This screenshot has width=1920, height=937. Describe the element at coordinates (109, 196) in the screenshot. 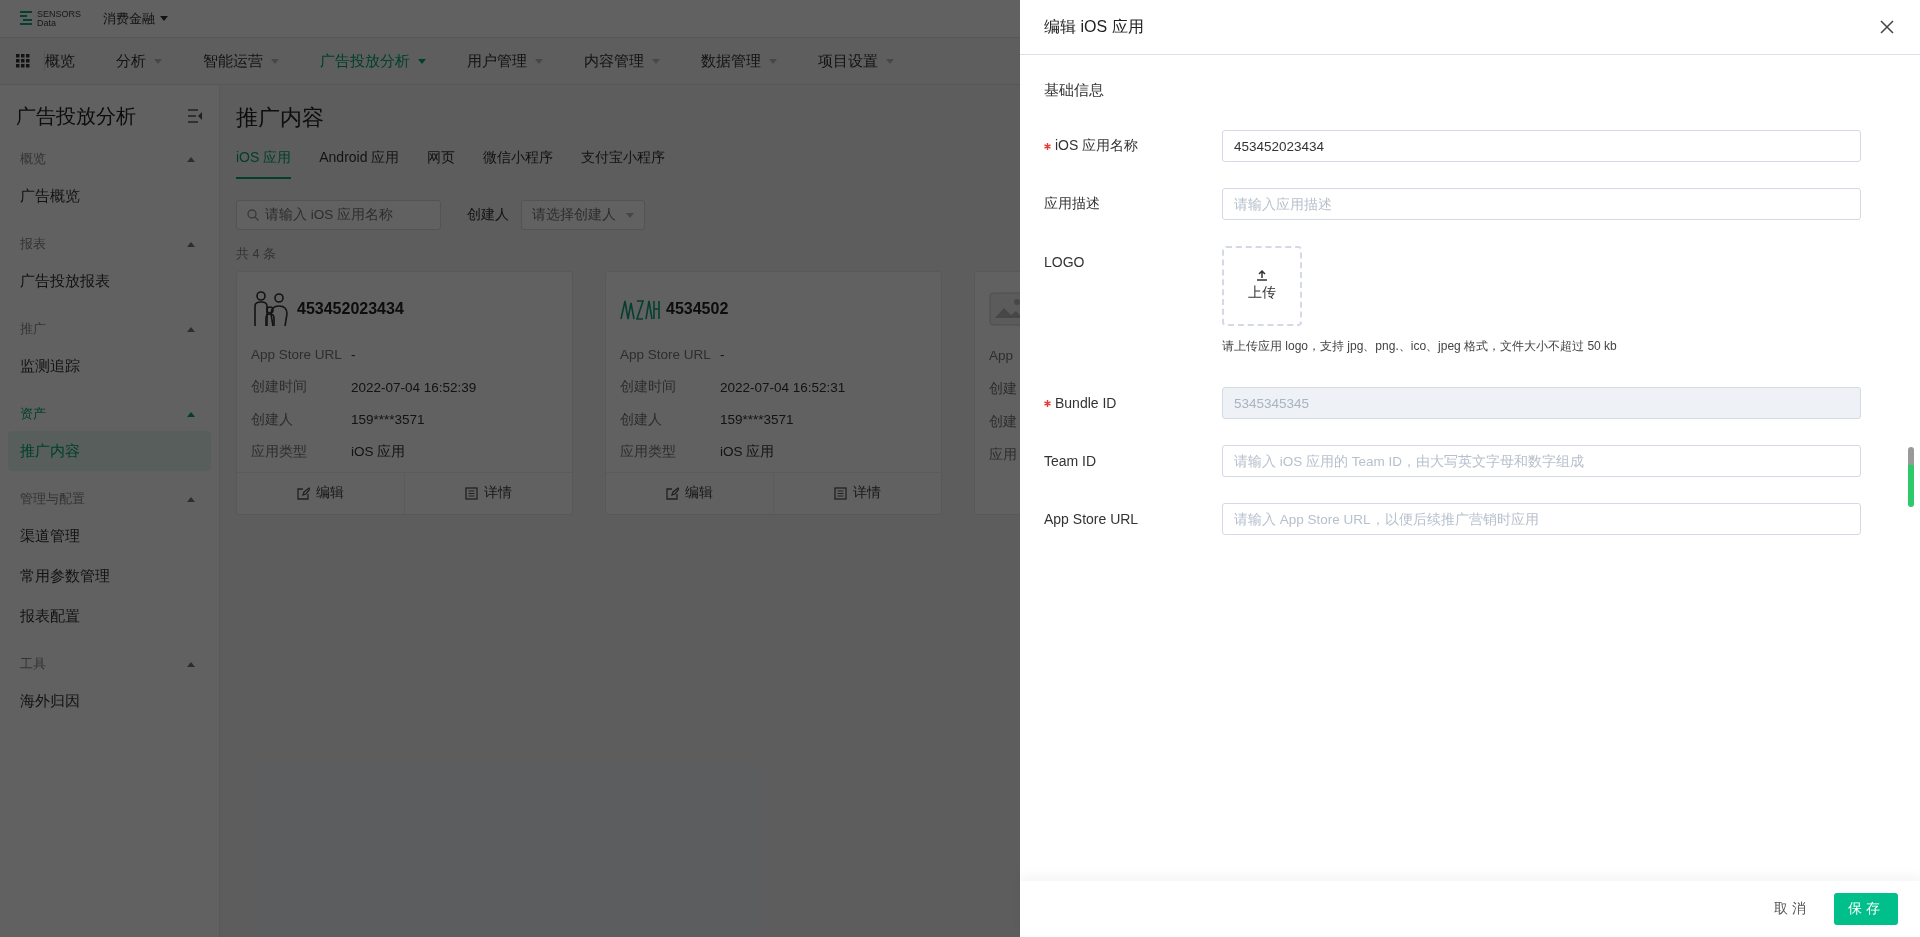

I see `sidebar-item: 广告概览` at that location.